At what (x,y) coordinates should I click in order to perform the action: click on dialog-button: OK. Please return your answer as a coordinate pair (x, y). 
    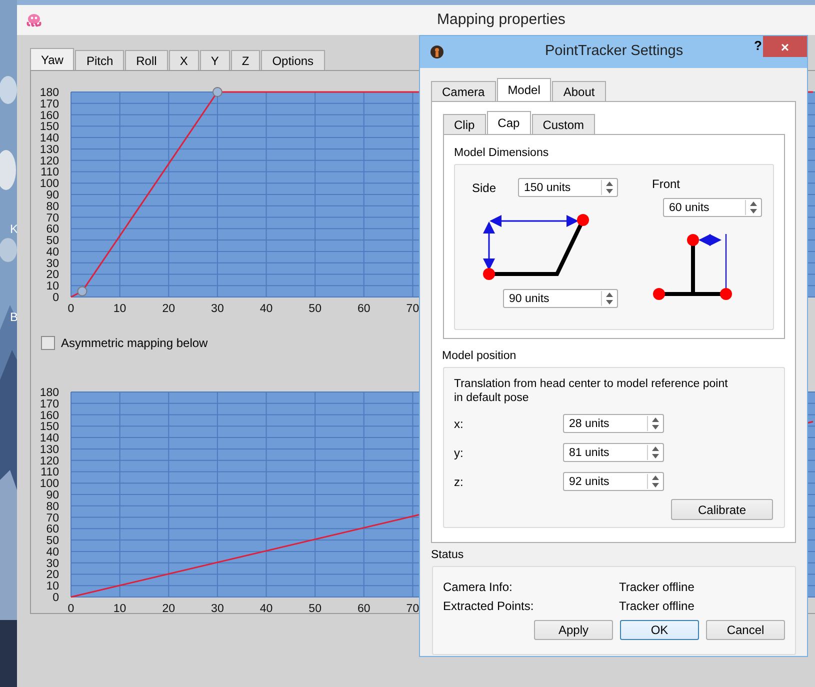
    Looking at the image, I should click on (659, 630).